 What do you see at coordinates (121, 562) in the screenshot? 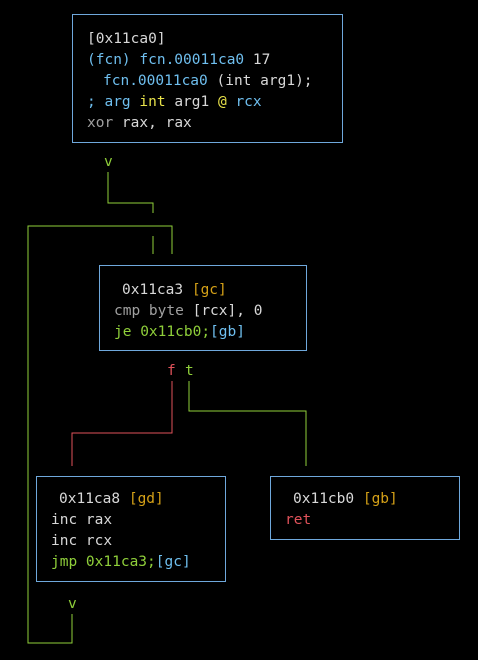
I see `gd-instruction-jmp: jmp 0x11ca3;[gc]` at bounding box center [121, 562].